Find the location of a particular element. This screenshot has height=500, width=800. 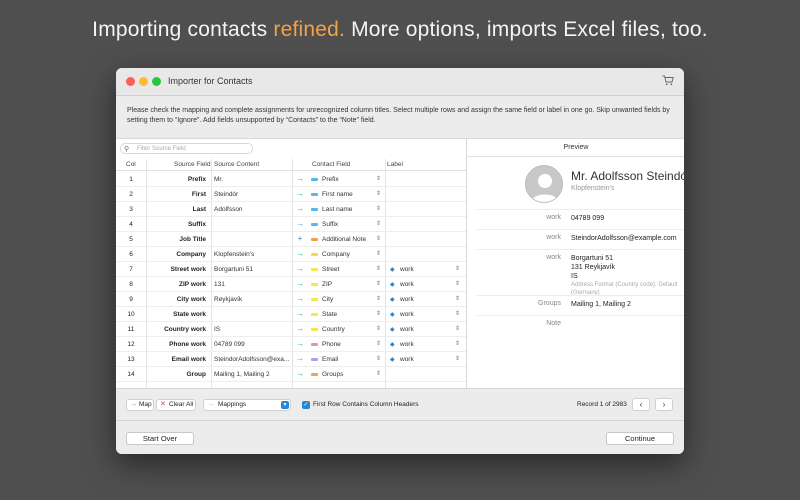

header-label: Label is located at coordinates (395, 164).